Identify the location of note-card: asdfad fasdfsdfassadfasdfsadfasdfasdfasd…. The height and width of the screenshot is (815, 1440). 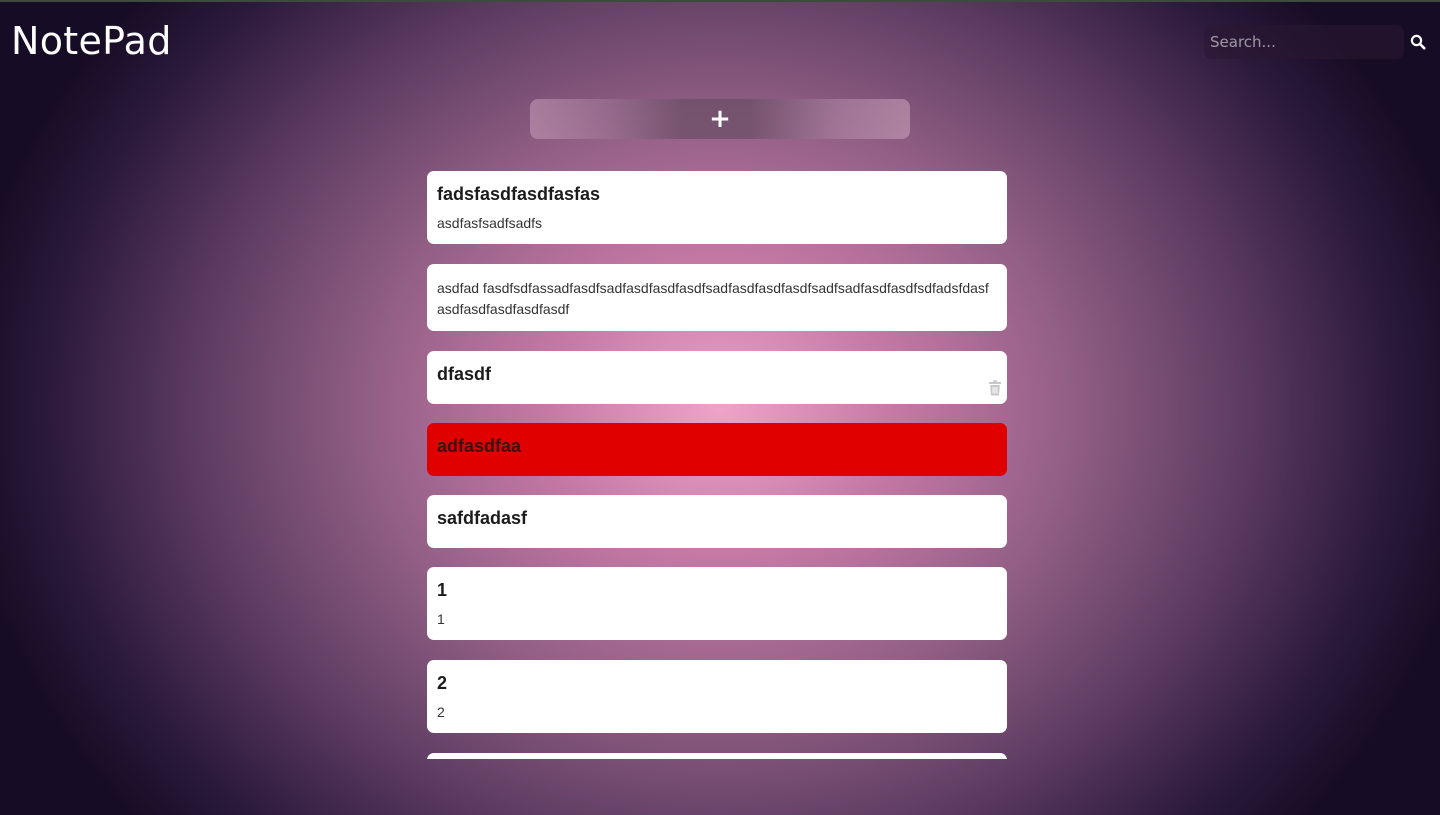
(717, 297).